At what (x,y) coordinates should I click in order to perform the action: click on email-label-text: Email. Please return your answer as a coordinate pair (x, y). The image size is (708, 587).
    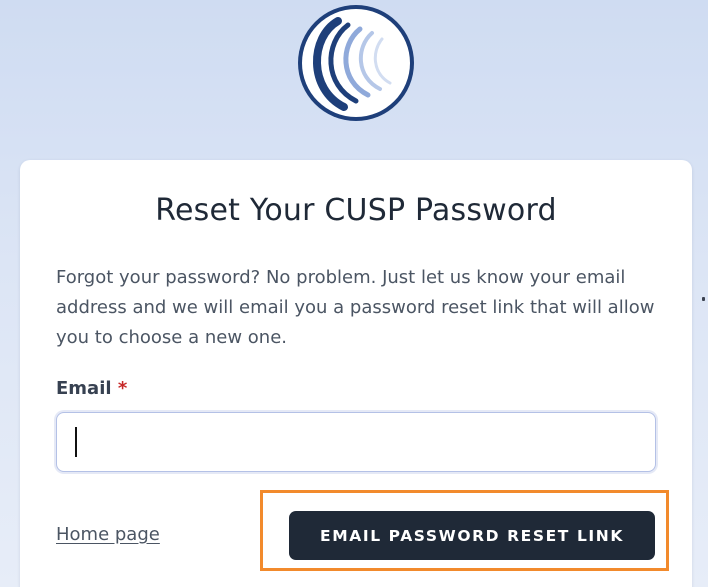
    Looking at the image, I should click on (84, 388).